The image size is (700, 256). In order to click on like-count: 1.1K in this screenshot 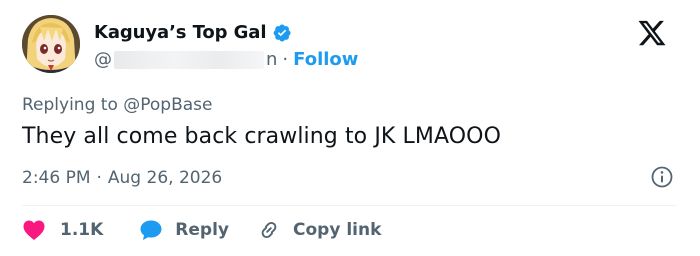, I will do `click(82, 230)`.